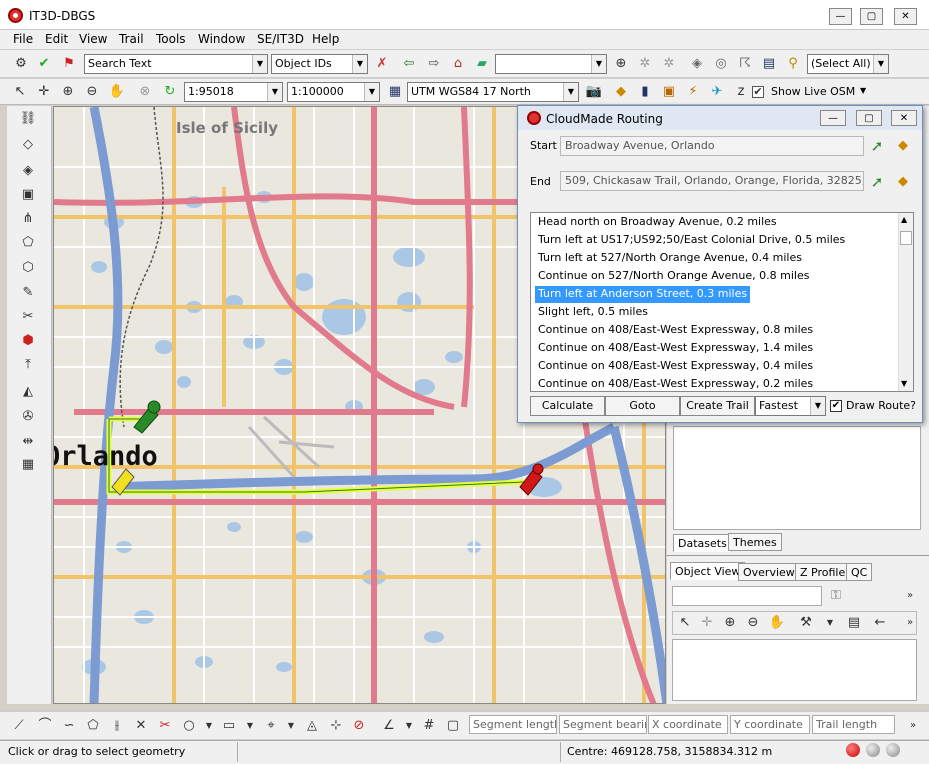  Describe the element at coordinates (693, 92) in the screenshot. I see `measure-icon: ⚡` at that location.